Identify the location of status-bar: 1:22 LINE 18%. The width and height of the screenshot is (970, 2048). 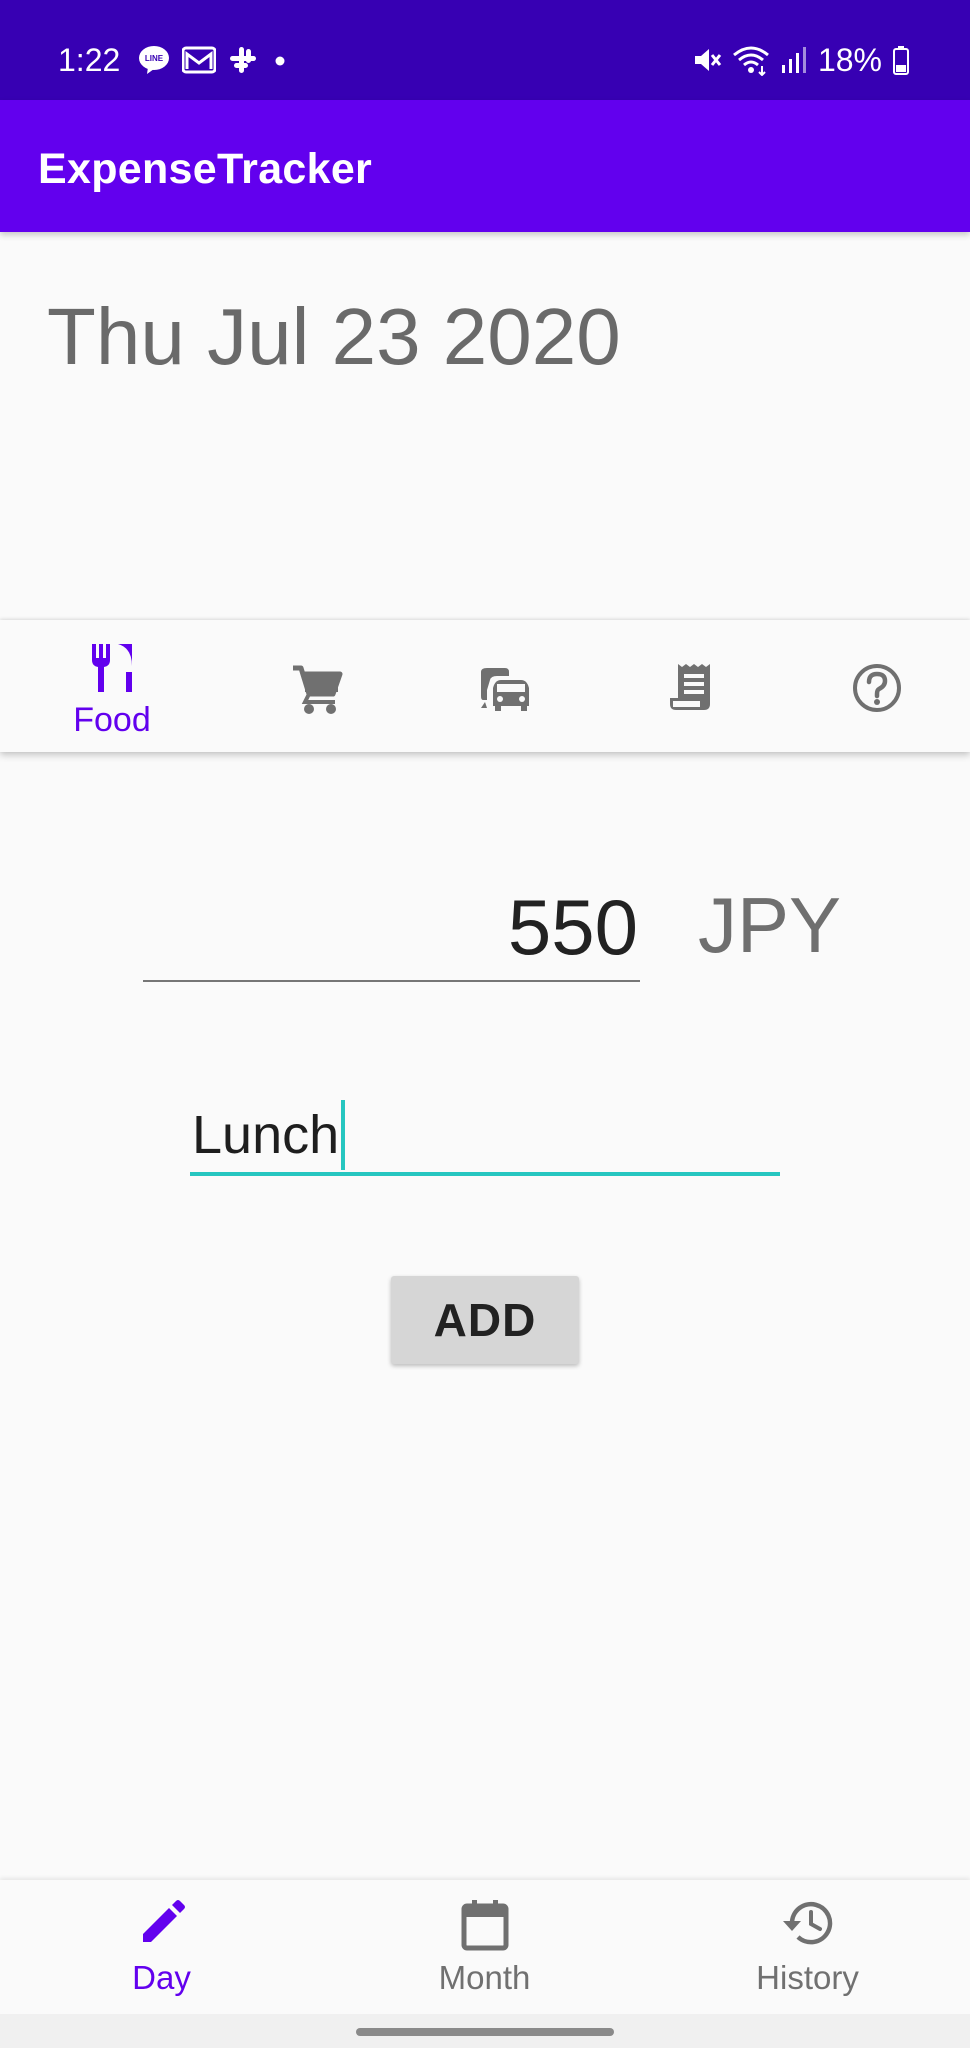
(485, 50).